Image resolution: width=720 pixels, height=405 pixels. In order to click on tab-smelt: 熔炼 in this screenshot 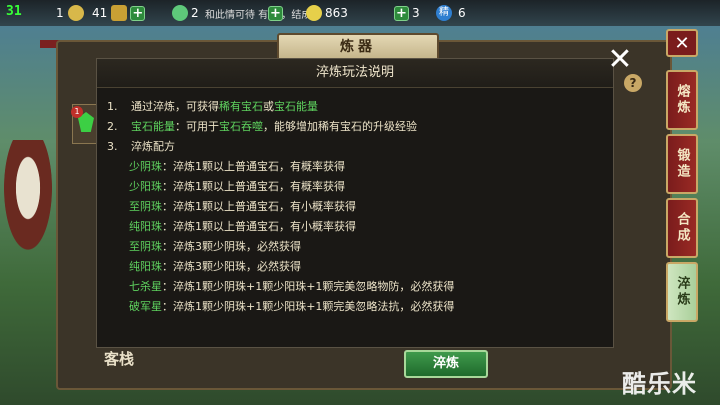, I will do `click(682, 100)`.